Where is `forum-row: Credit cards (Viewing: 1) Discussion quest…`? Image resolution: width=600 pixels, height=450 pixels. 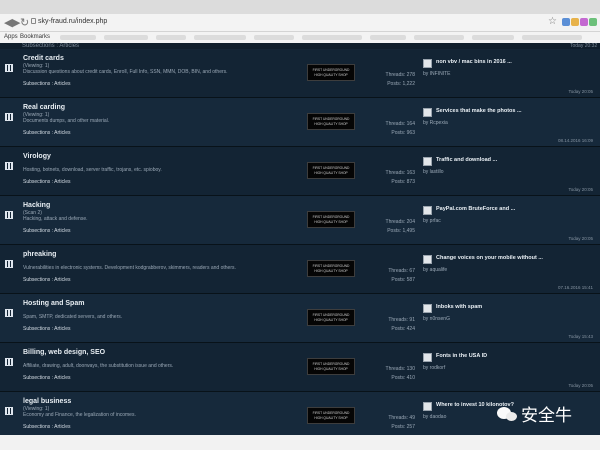
forum-row: Credit cards (Viewing: 1) Discussion quest… is located at coordinates (300, 73).